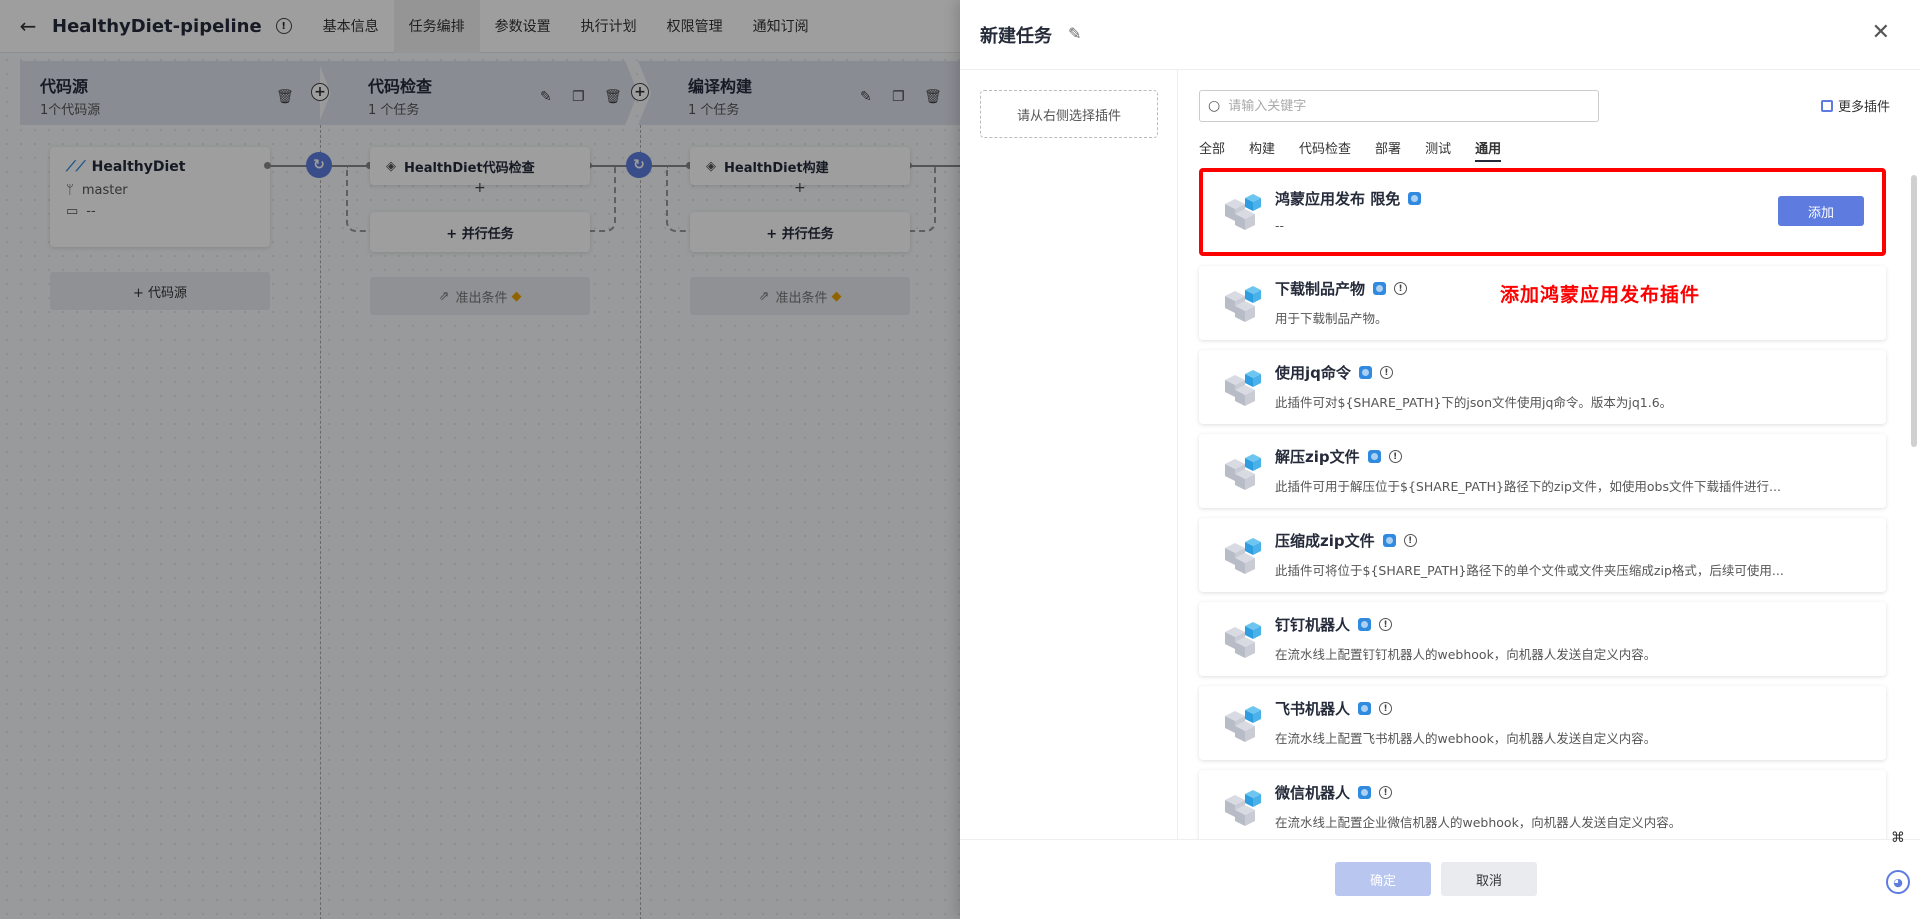 This screenshot has height=919, width=1920. Describe the element at coordinates (1898, 882) in the screenshot. I see `assistant-bot-icon: ◕` at that location.